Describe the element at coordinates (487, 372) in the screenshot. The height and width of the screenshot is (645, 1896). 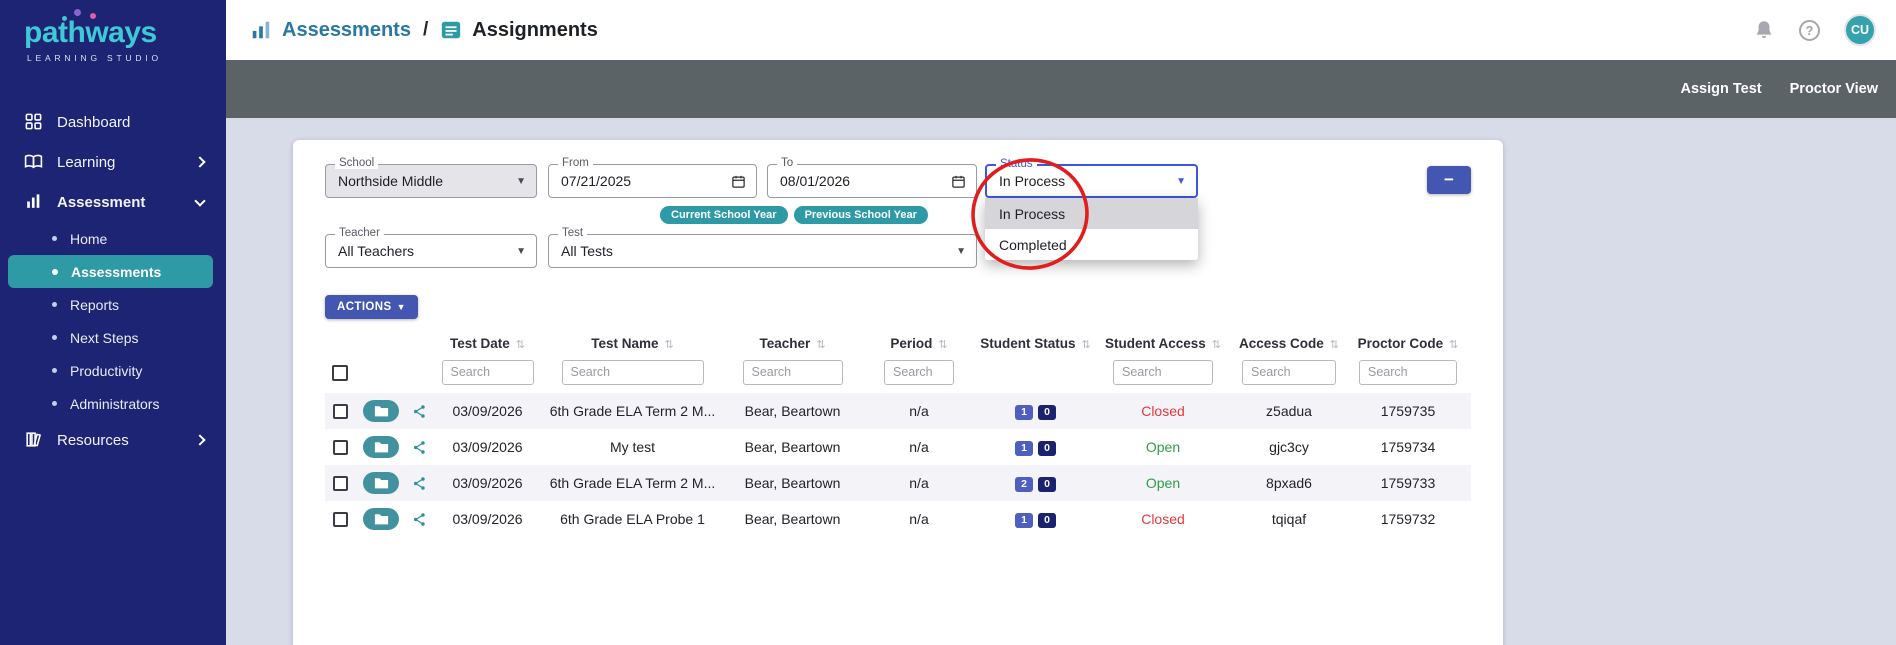
I see `search-test-date-input` at that location.